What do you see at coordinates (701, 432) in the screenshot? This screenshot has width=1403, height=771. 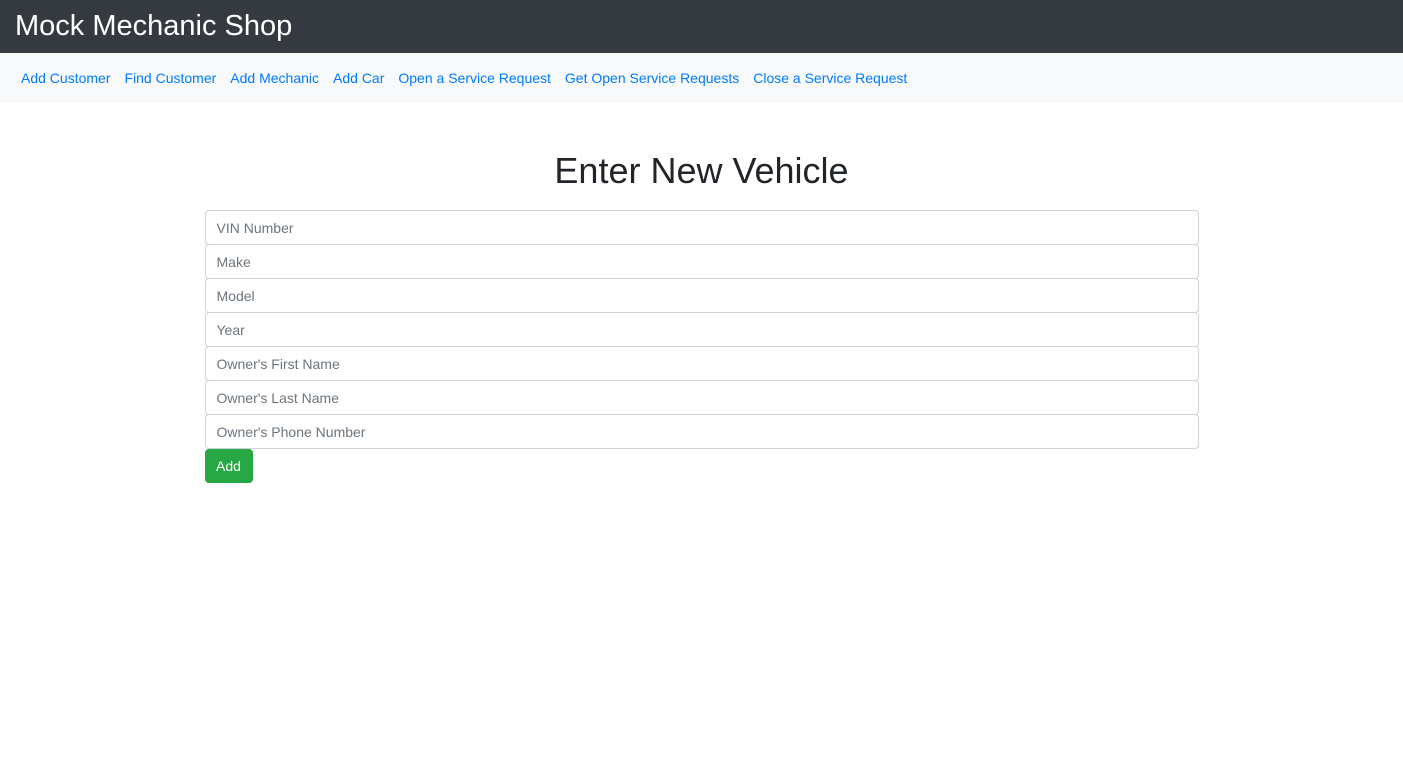 I see `owner-phone-number-input` at bounding box center [701, 432].